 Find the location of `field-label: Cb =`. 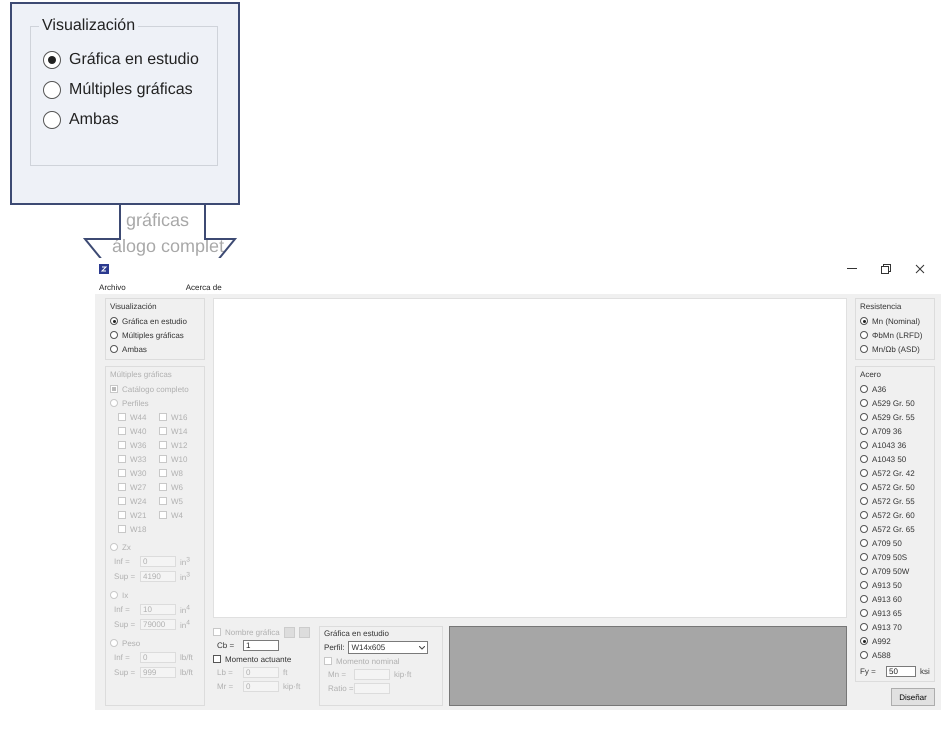

field-label: Cb = is located at coordinates (226, 645).